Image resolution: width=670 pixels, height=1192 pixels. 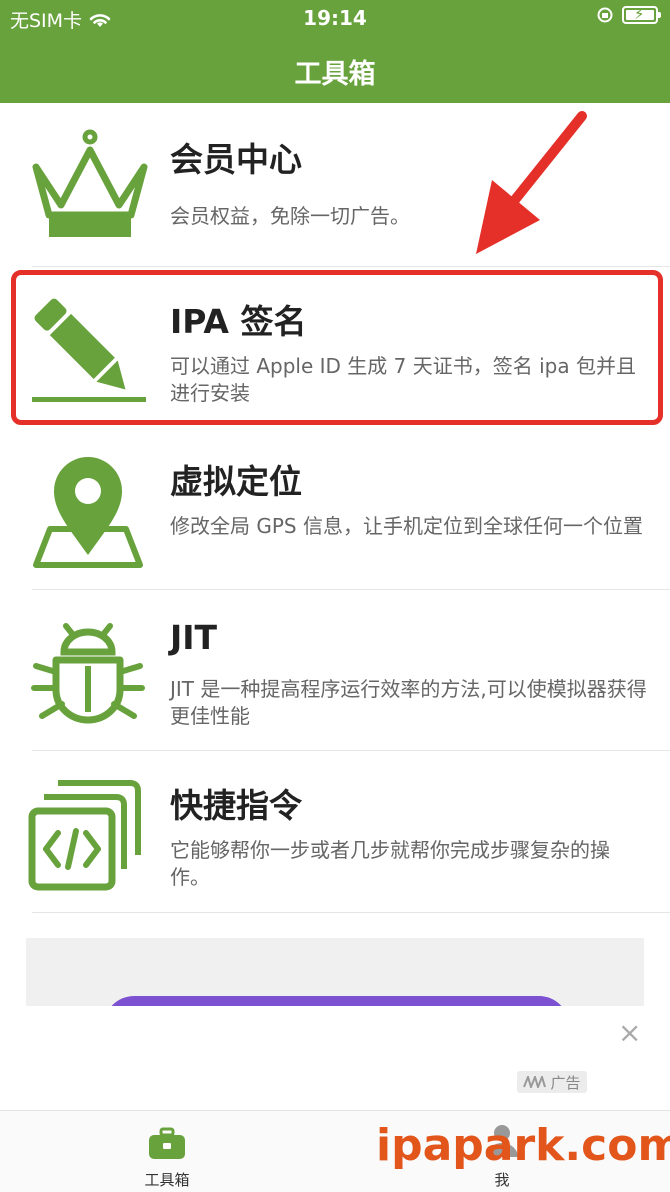 I want to click on ad-label: 广告, so click(x=552, y=1082).